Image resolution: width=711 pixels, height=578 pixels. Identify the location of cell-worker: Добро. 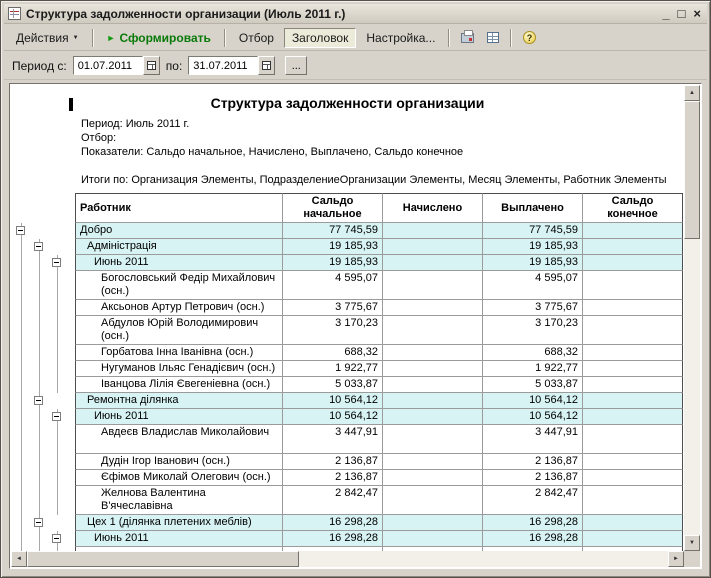
(179, 231).